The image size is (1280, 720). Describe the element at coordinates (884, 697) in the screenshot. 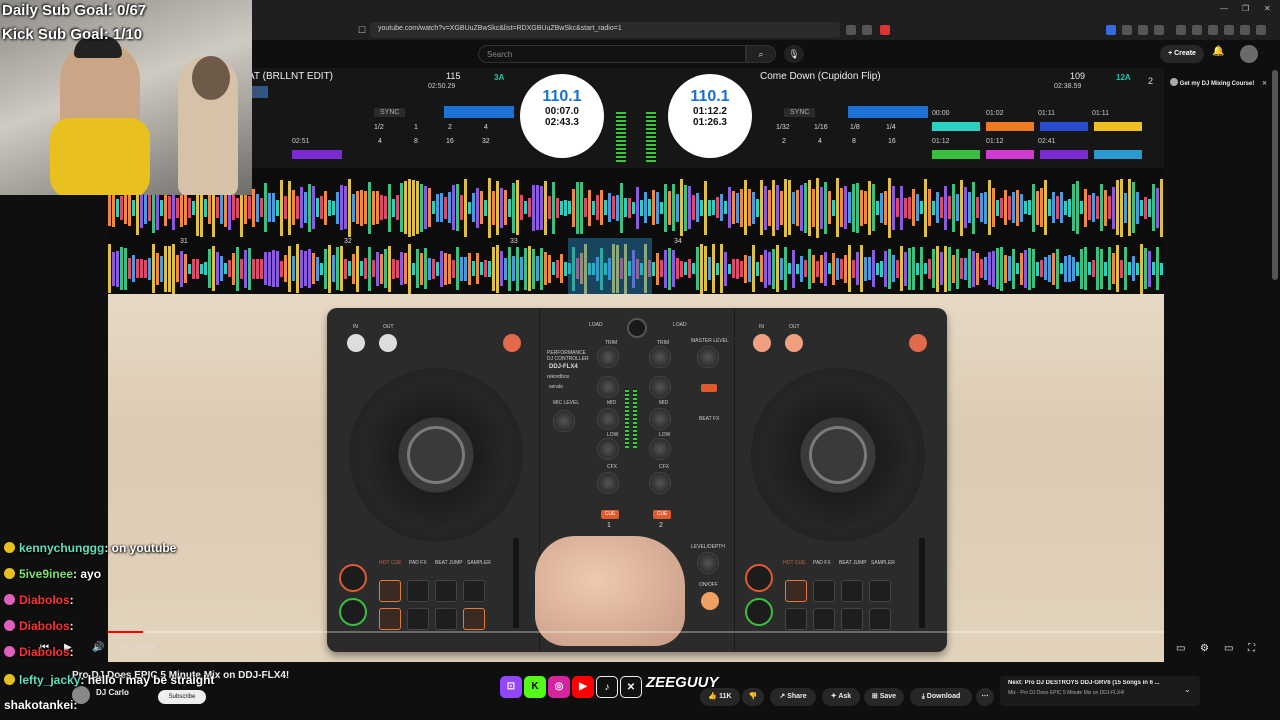

I see `save-button: ⊞ Save` at that location.